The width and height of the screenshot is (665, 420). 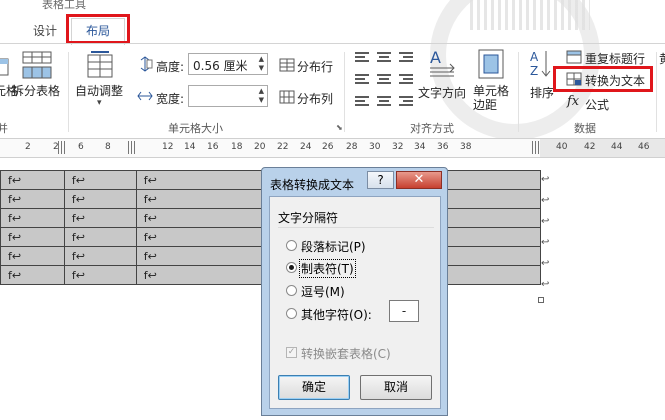 What do you see at coordinates (291, 313) in the screenshot?
I see `radio-other-char` at bounding box center [291, 313].